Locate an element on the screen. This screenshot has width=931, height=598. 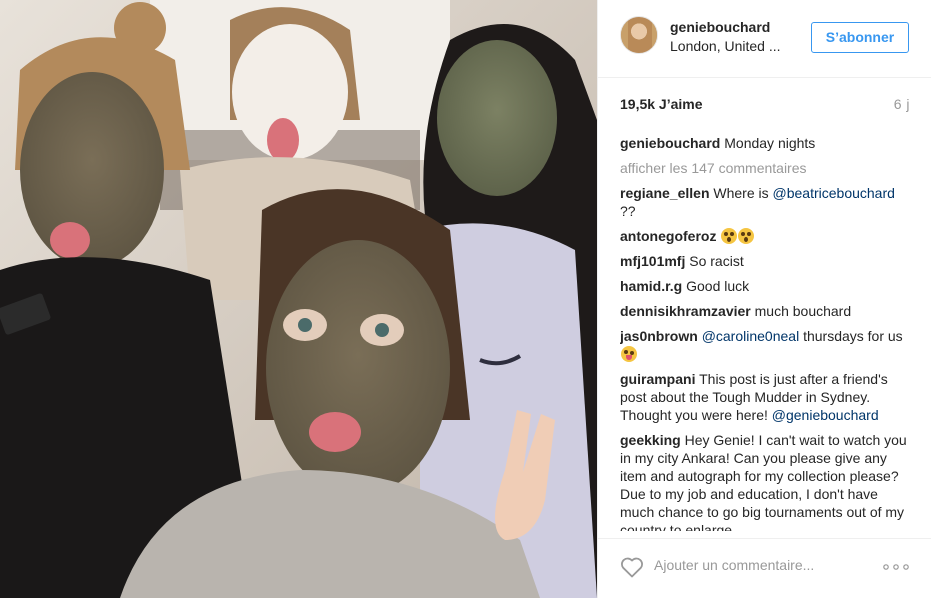
follow-button: S’abonner is located at coordinates (860, 37).